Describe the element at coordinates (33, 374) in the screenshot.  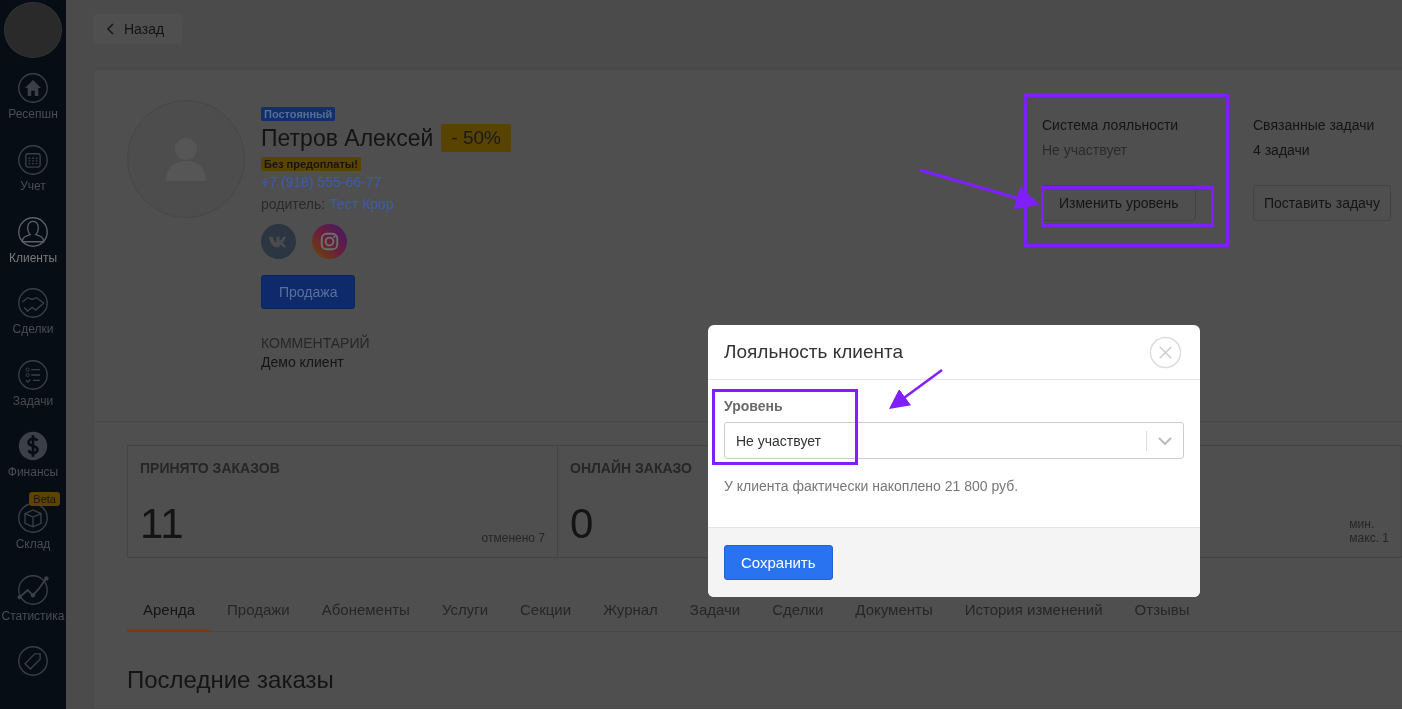
I see `checklist-icon` at that location.